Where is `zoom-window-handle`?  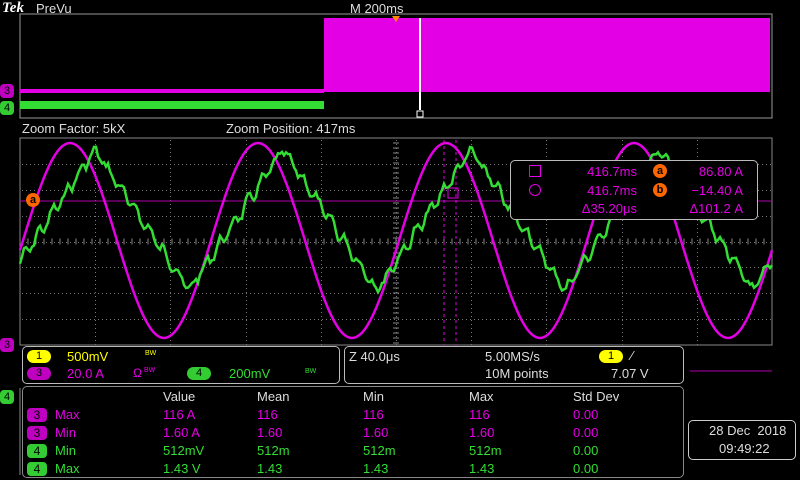 zoom-window-handle is located at coordinates (420, 114).